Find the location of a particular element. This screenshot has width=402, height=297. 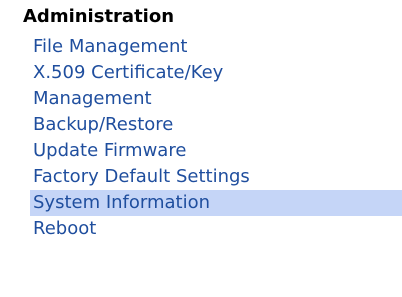

nav-item-factory-default-settings: Factory Default Settings is located at coordinates (201, 177).